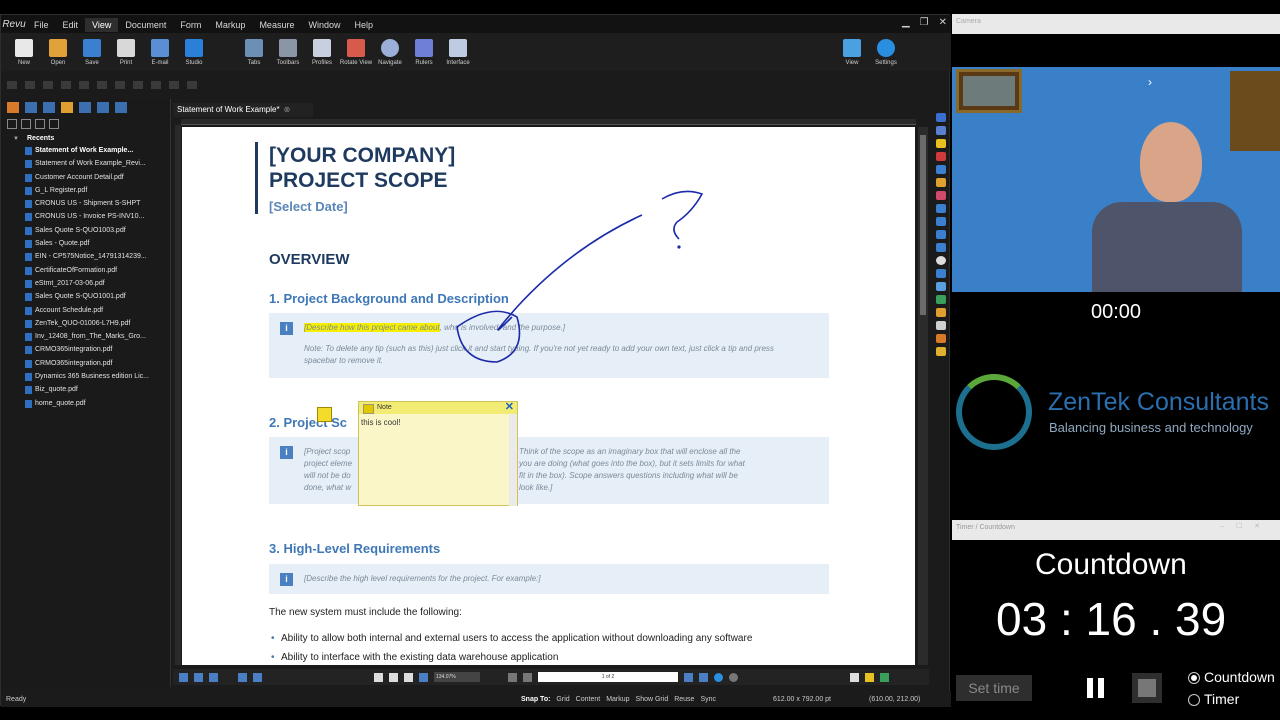  Describe the element at coordinates (562, 699) in the screenshot. I see `snap-grid: Grid` at that location.